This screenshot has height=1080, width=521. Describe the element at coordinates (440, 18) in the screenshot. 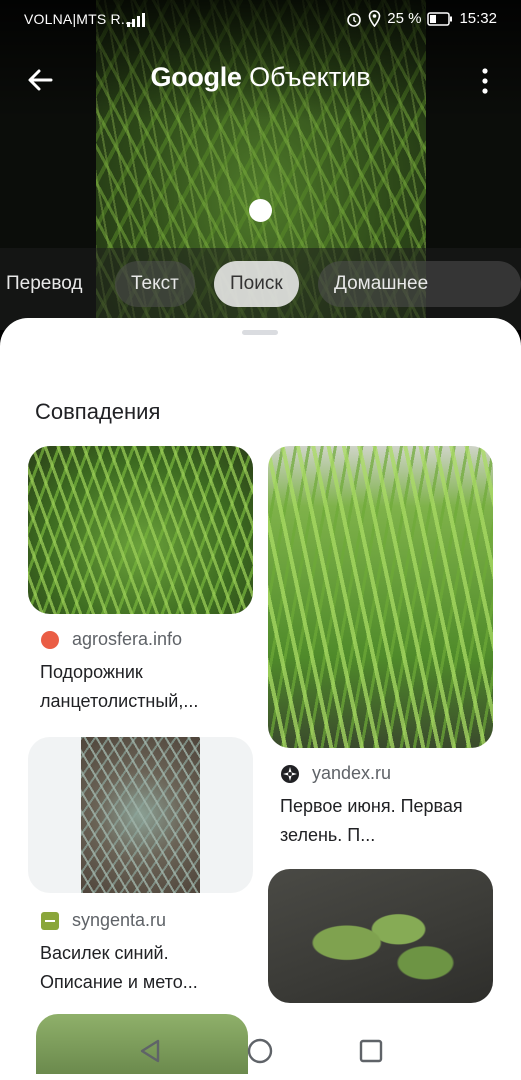

I see `battery-icon` at that location.